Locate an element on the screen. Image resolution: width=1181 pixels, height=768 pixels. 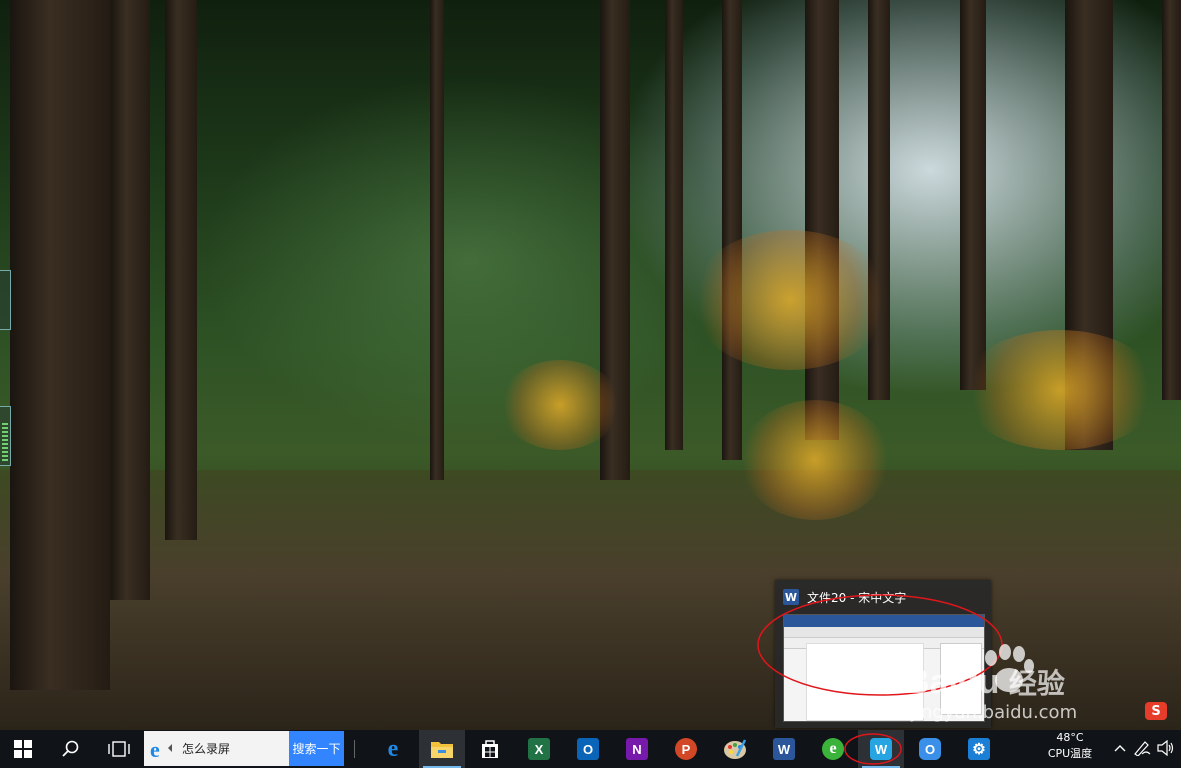
taskbar-divider is located at coordinates (354, 749).